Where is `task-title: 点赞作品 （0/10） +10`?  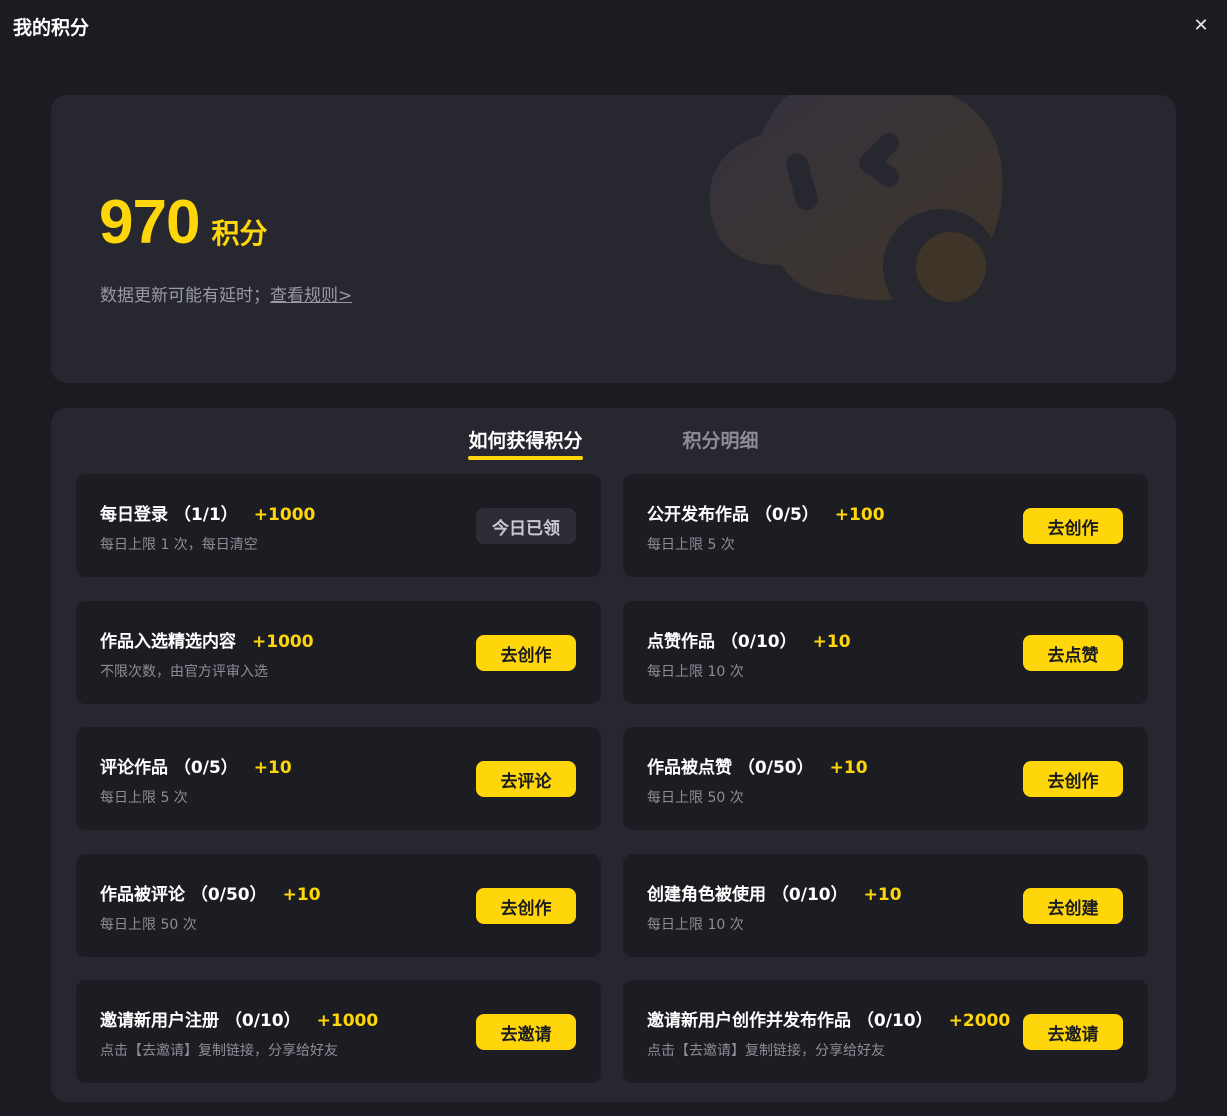
task-title: 点赞作品 （0/10） +10 is located at coordinates (749, 639).